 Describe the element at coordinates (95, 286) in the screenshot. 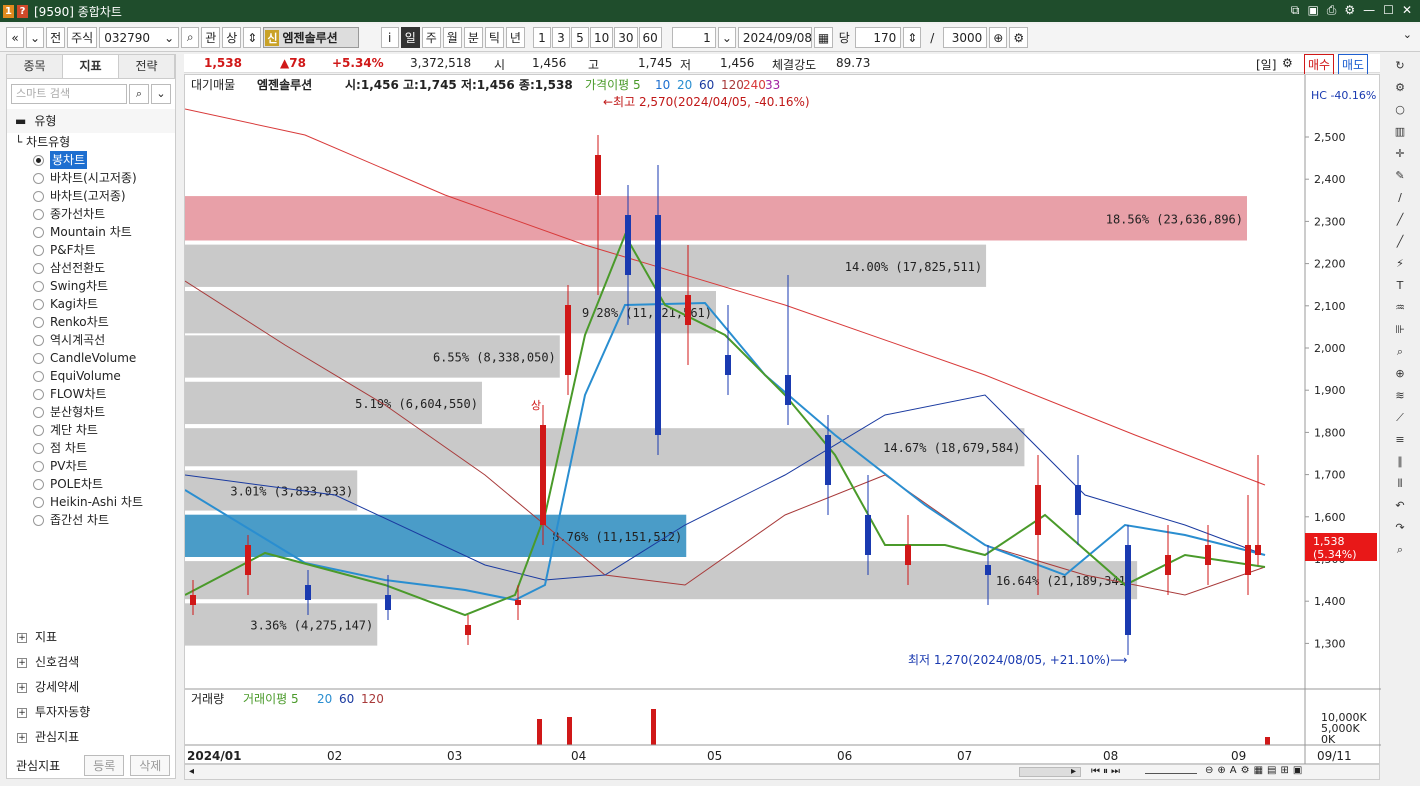

I see `chart-type-item: Swing차트` at that location.